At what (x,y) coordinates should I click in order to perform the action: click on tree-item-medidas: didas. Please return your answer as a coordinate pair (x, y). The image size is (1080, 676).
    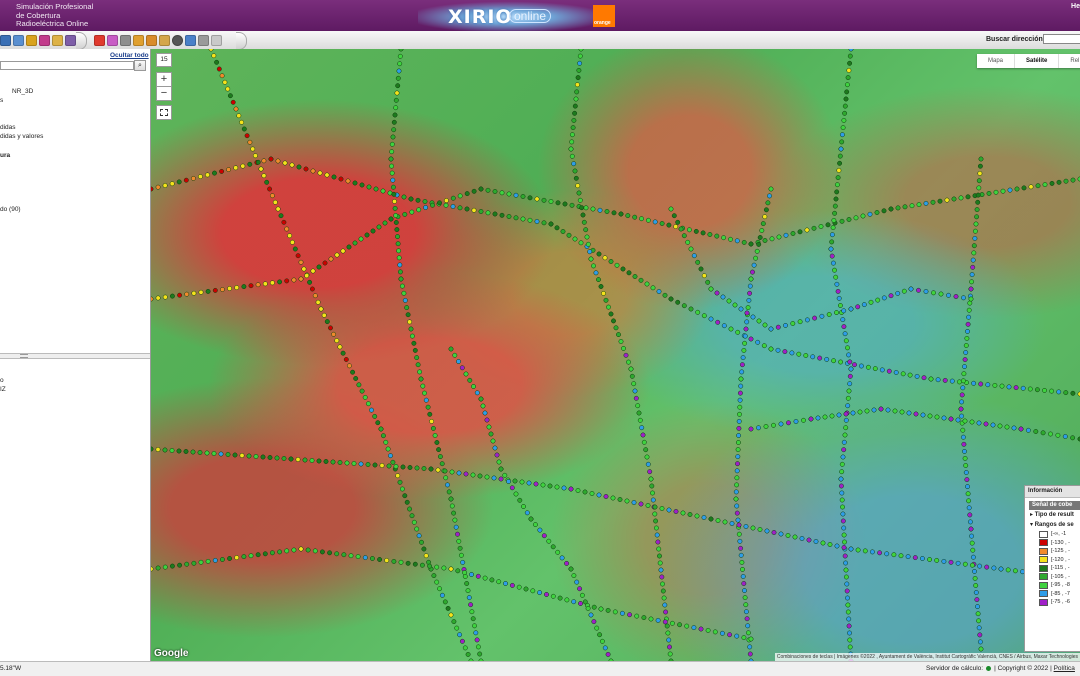
    Looking at the image, I should click on (8, 127).